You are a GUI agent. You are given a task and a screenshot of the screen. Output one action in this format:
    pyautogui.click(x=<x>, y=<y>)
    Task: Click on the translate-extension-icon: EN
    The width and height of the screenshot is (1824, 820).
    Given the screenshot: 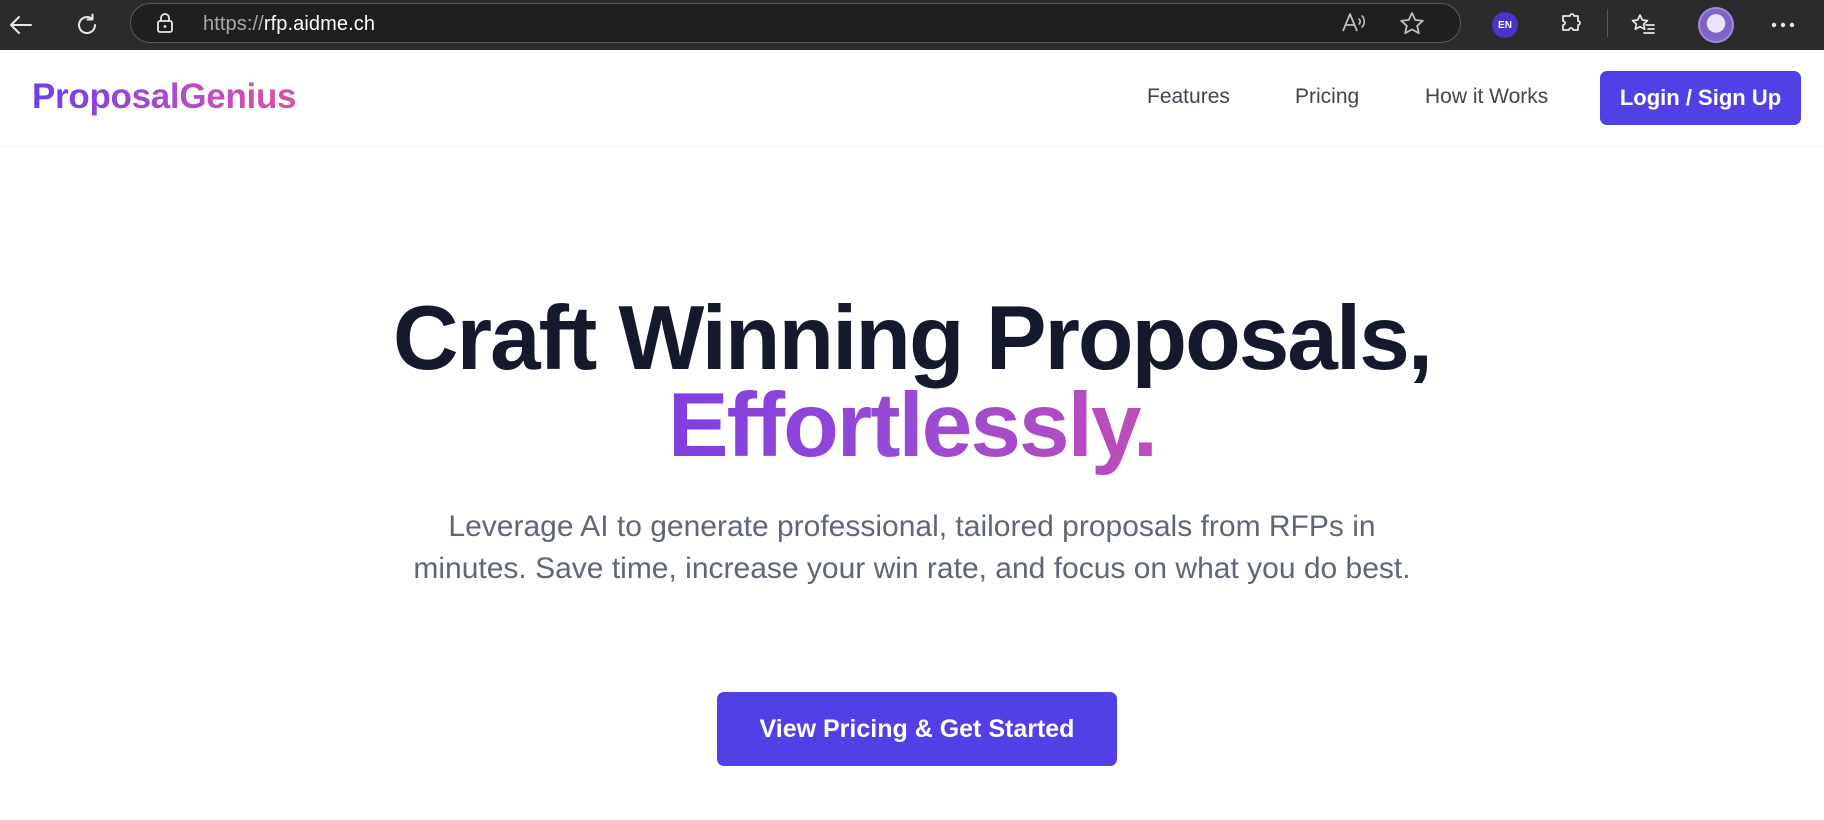 What is the action you would take?
    pyautogui.click(x=1505, y=25)
    